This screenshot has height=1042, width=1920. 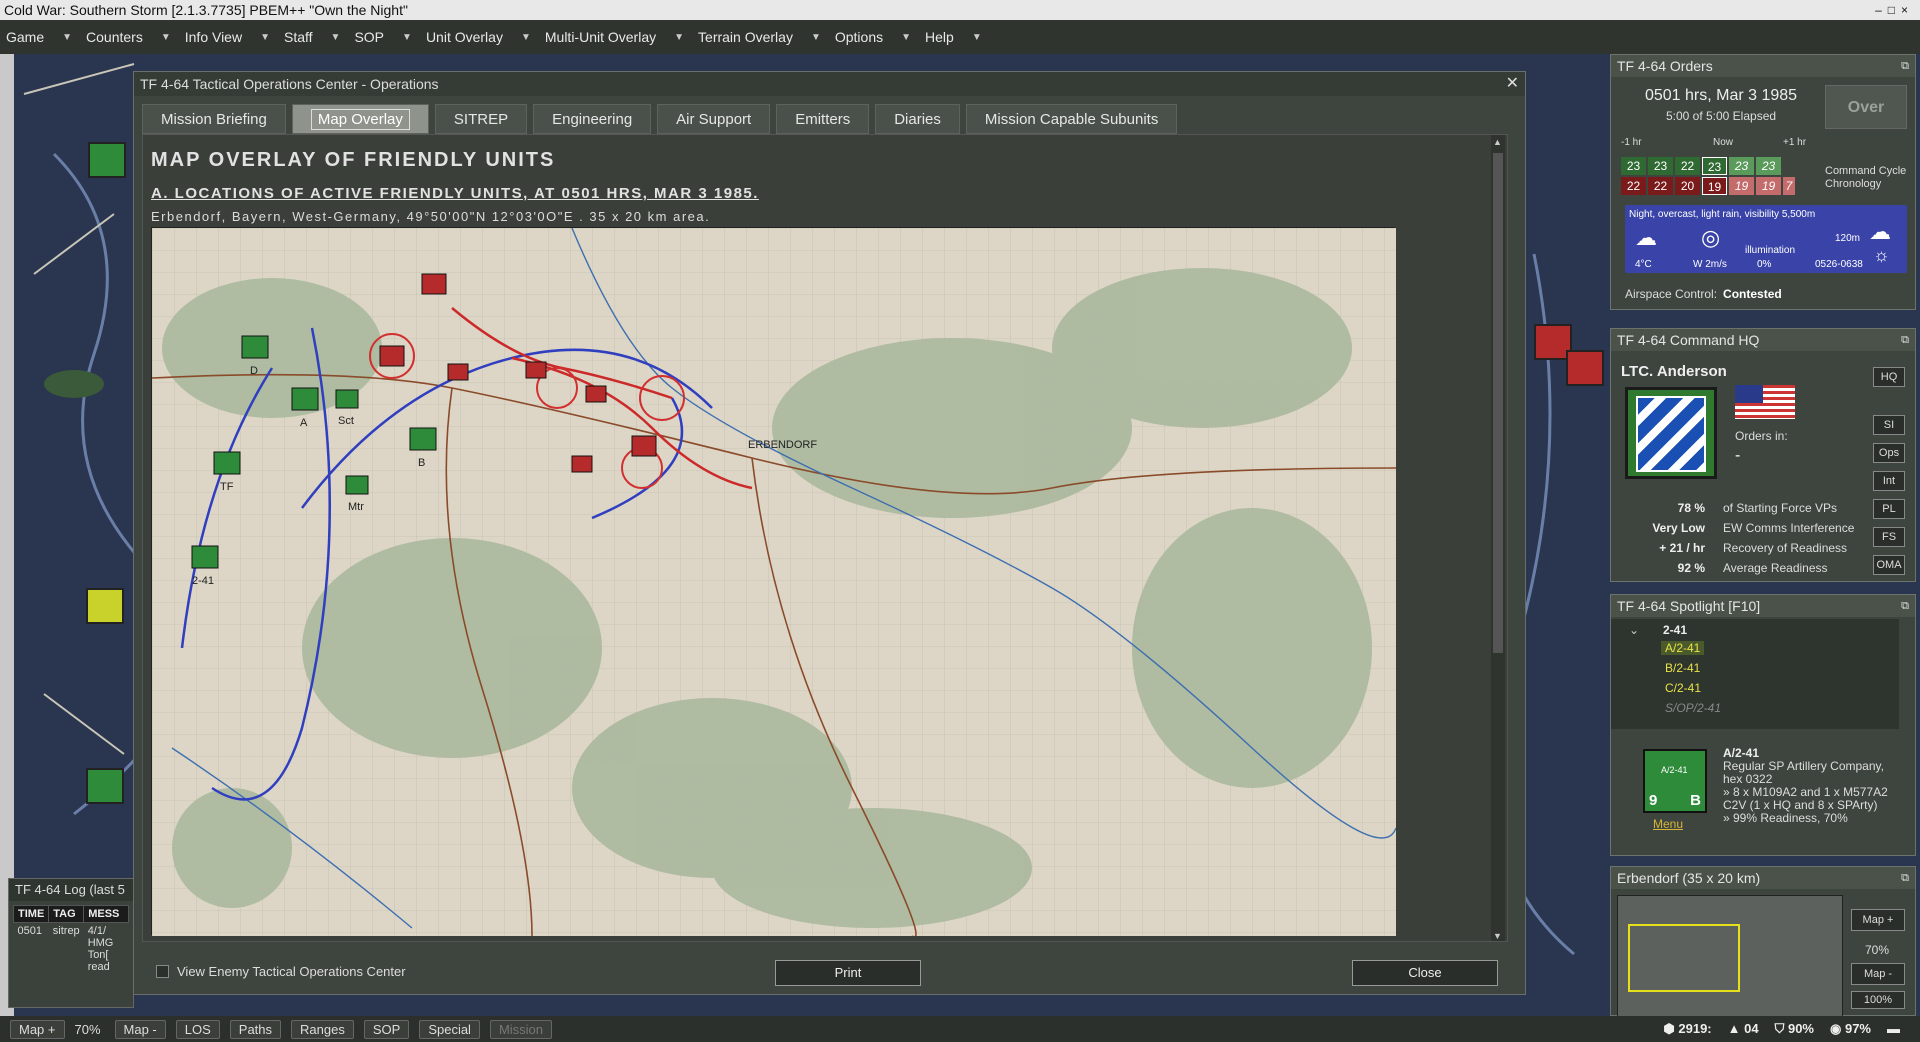 I want to click on close-button: Close, so click(x=1425, y=973).